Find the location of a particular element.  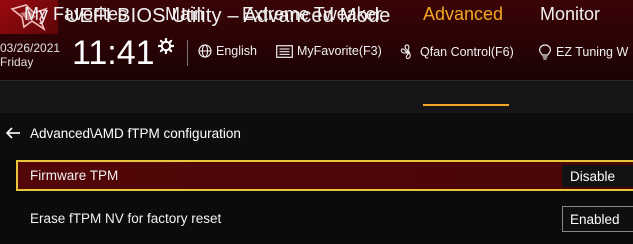

back-arrow-icon is located at coordinates (13, 133).